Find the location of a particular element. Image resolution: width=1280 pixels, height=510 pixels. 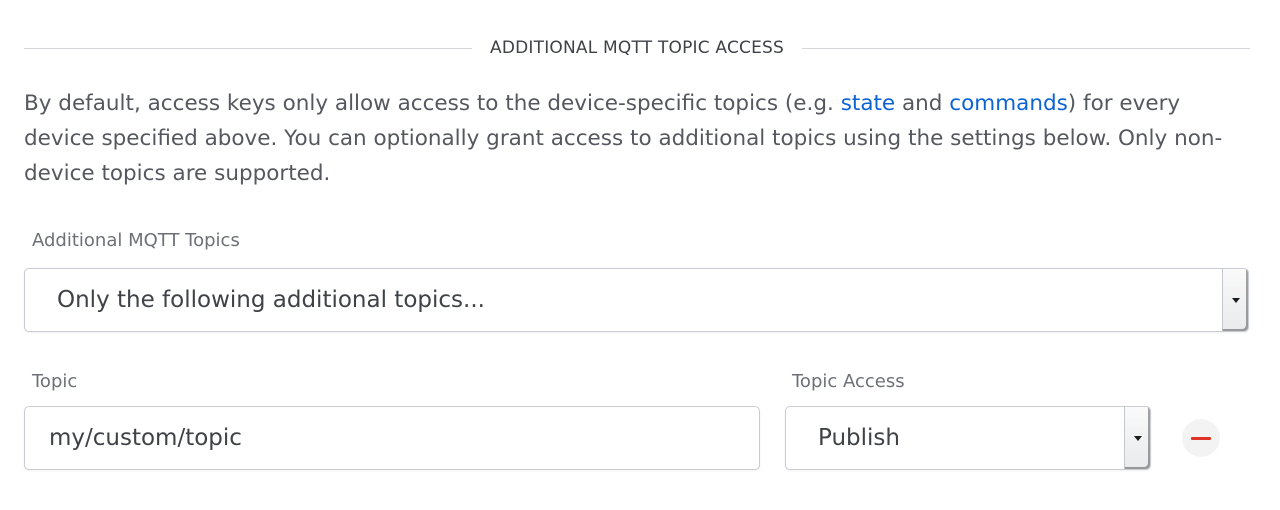

topic-access-label: Topic Access is located at coordinates (848, 381).